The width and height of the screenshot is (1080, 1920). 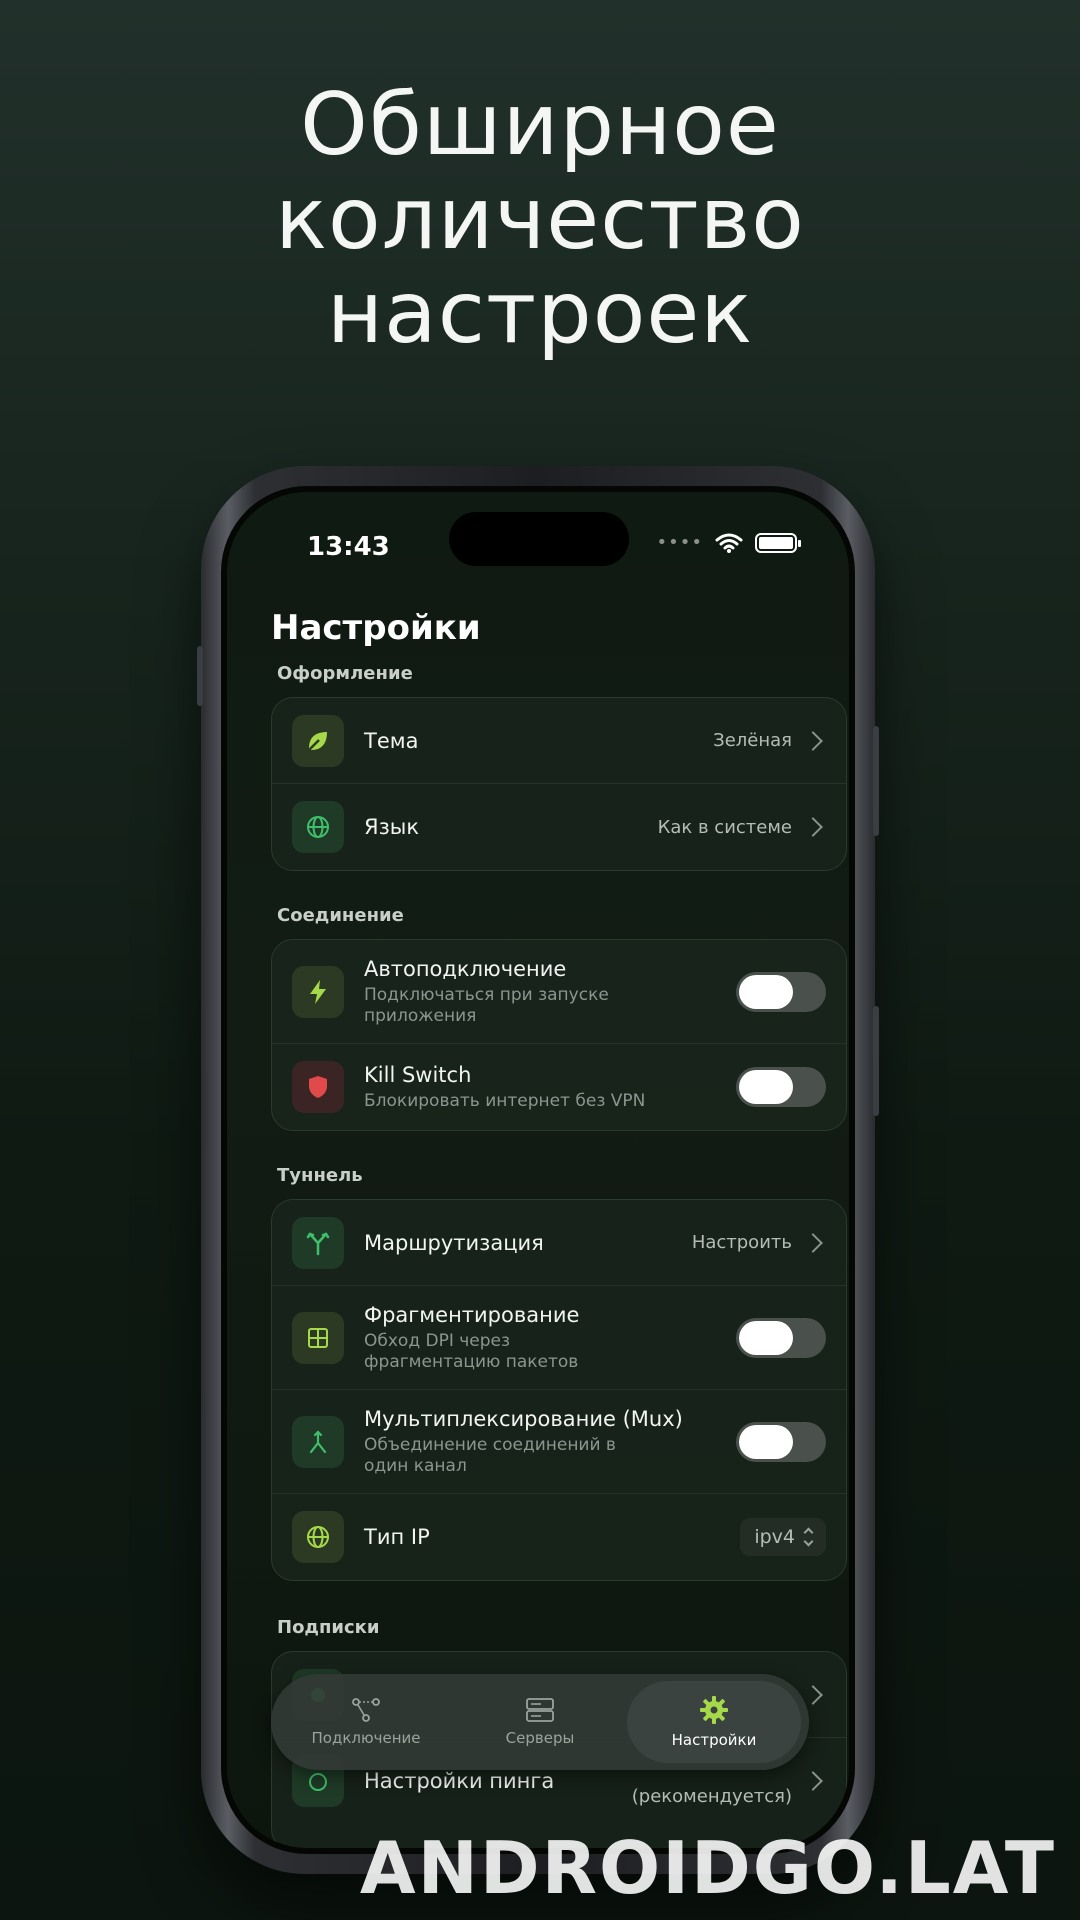 I want to click on watermark: ANDROIDGO.LAT, so click(x=707, y=1868).